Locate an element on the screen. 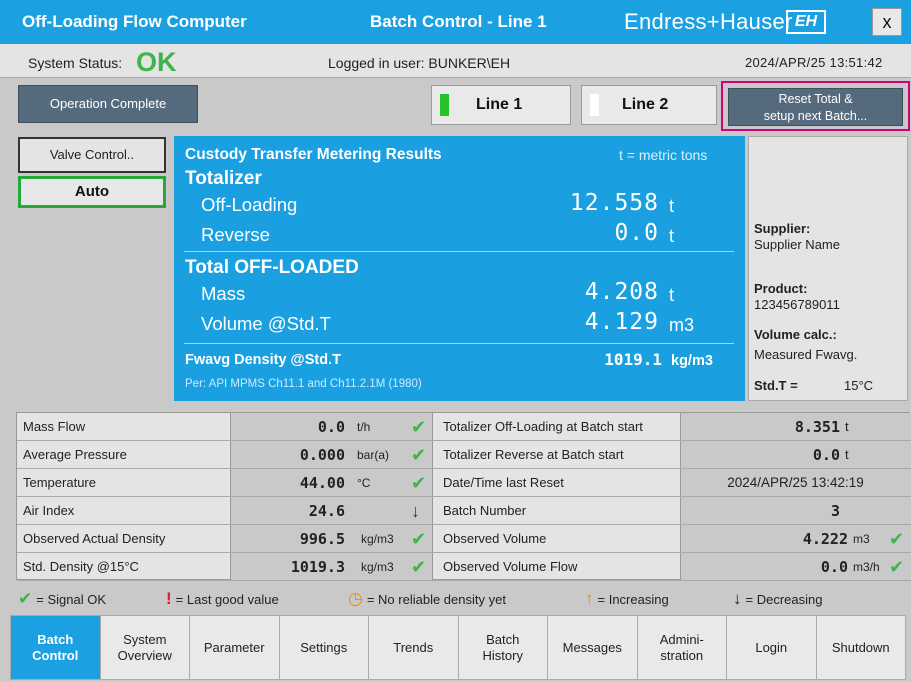 The image size is (911, 682). nav-trends-button: Trends is located at coordinates (413, 647).